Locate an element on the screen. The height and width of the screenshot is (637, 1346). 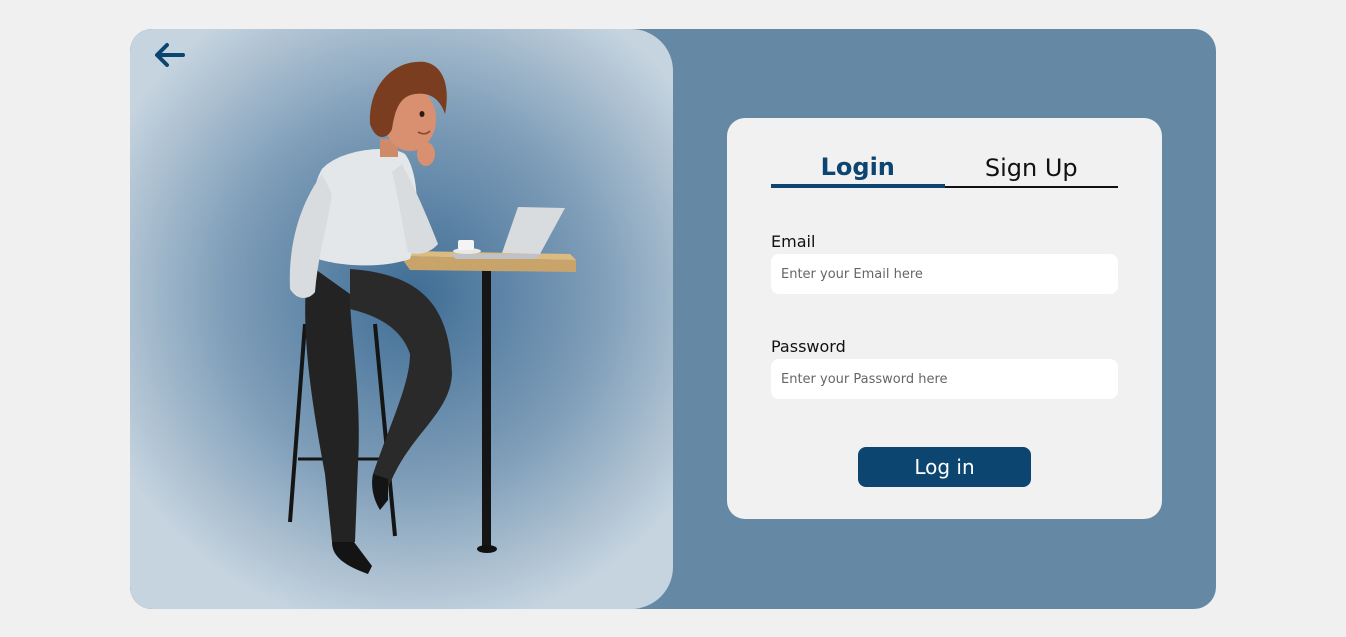
arrow-left-icon is located at coordinates (170, 55).